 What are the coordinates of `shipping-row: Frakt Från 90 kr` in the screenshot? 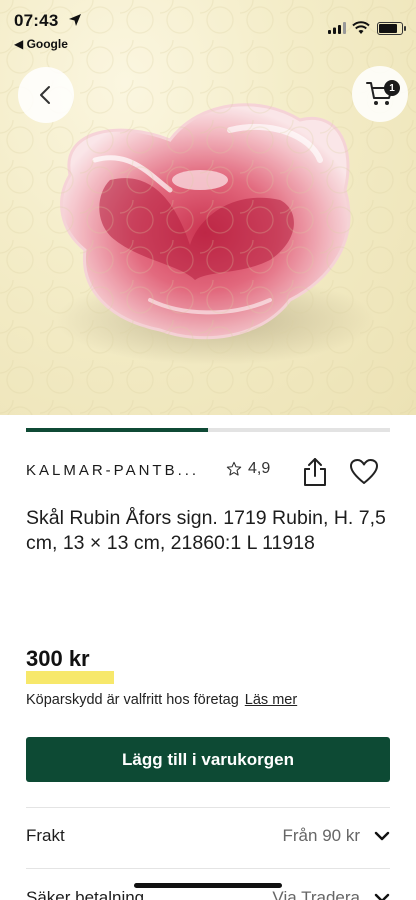 It's located at (208, 836).